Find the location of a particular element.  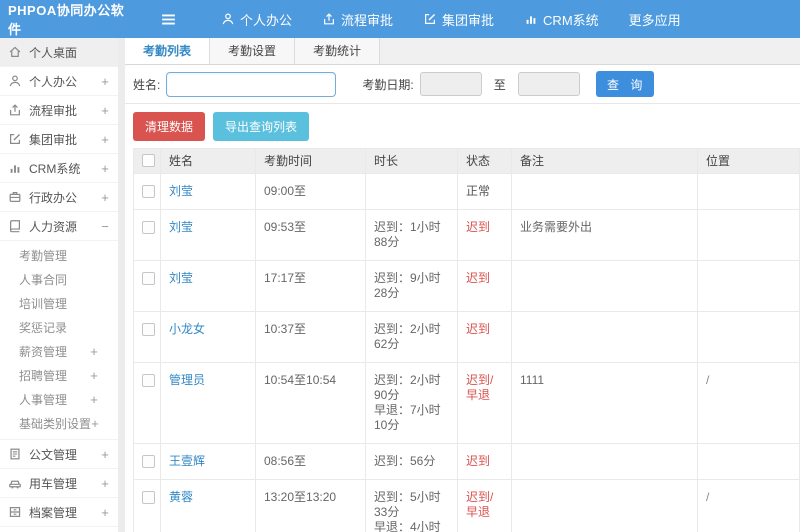

header-nav-item: 个人办公 is located at coordinates (256, 19).